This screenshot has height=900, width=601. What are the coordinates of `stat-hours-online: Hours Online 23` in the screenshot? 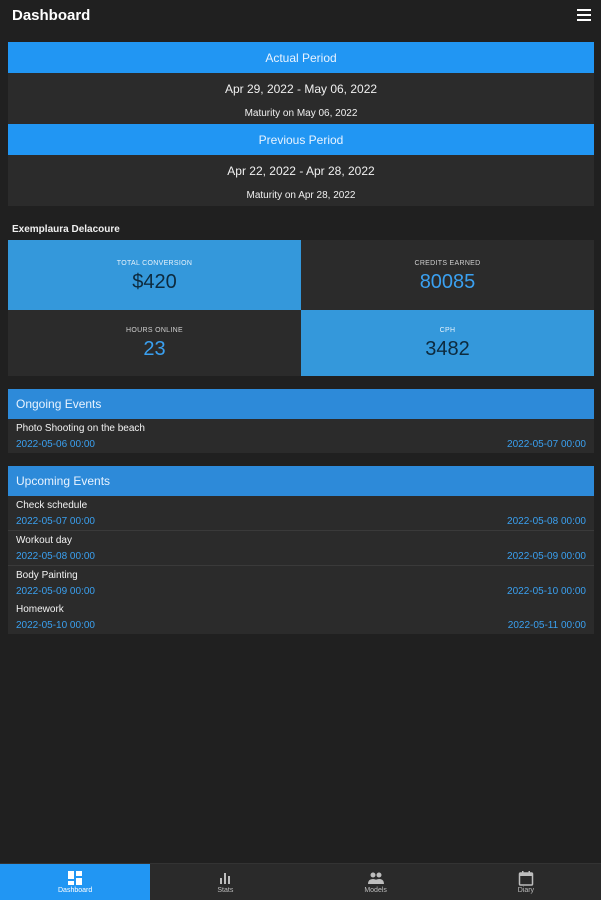 It's located at (154, 343).